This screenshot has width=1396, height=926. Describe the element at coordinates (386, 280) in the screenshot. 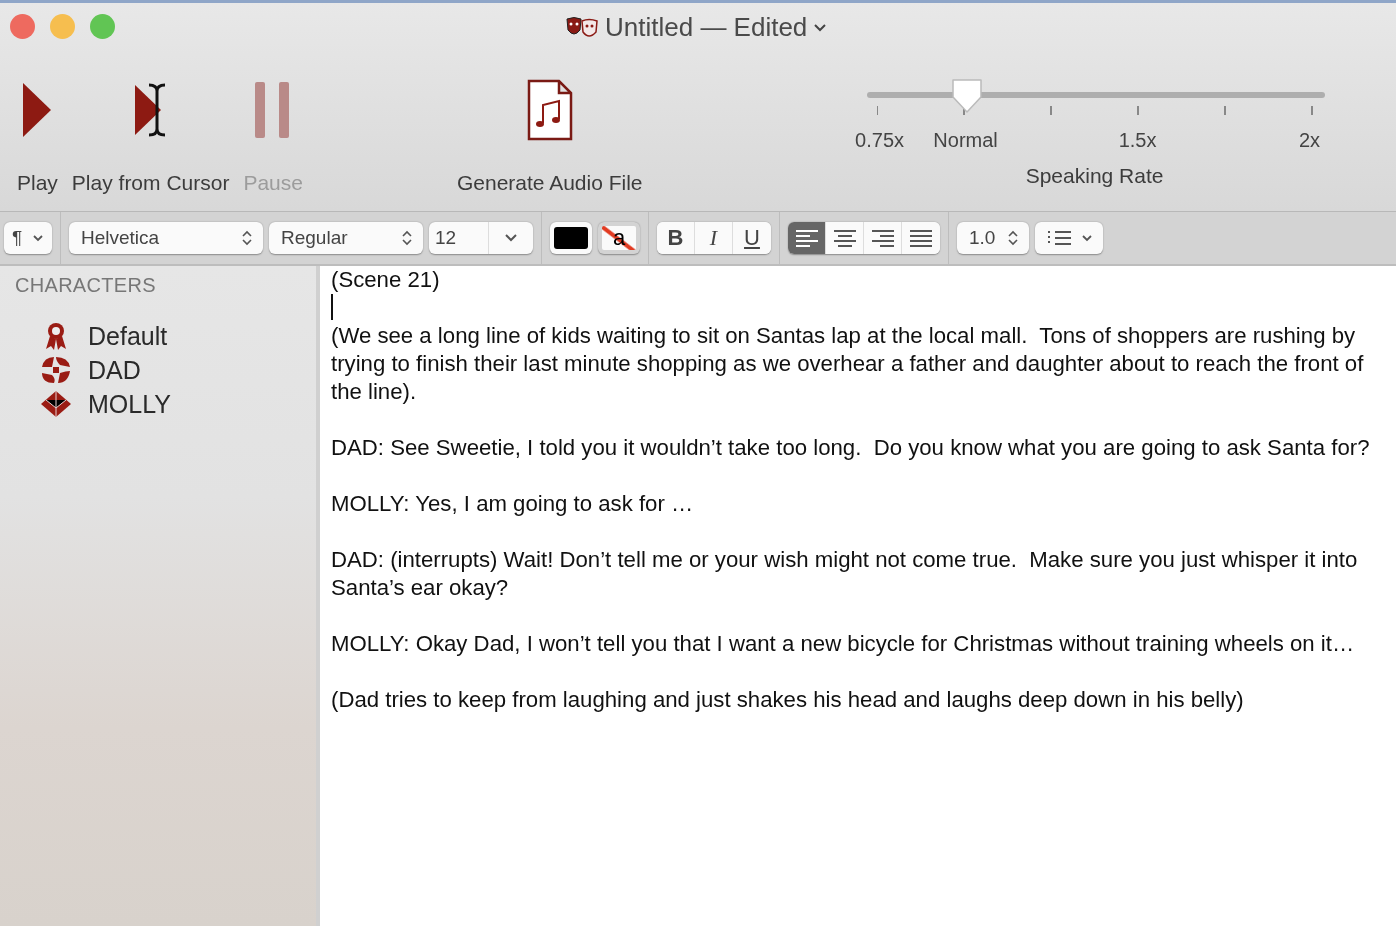

I see `script-paragraph: (Scene 21)` at that location.